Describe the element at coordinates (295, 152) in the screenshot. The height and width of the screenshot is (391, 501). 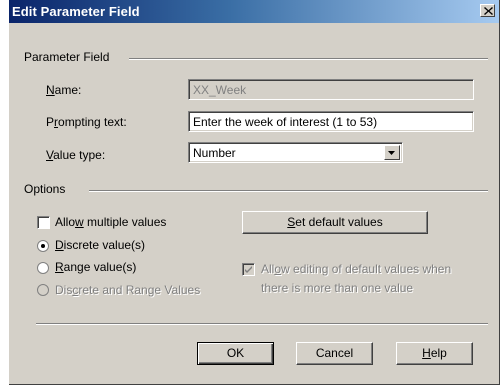
I see `value-type-select: Number` at that location.